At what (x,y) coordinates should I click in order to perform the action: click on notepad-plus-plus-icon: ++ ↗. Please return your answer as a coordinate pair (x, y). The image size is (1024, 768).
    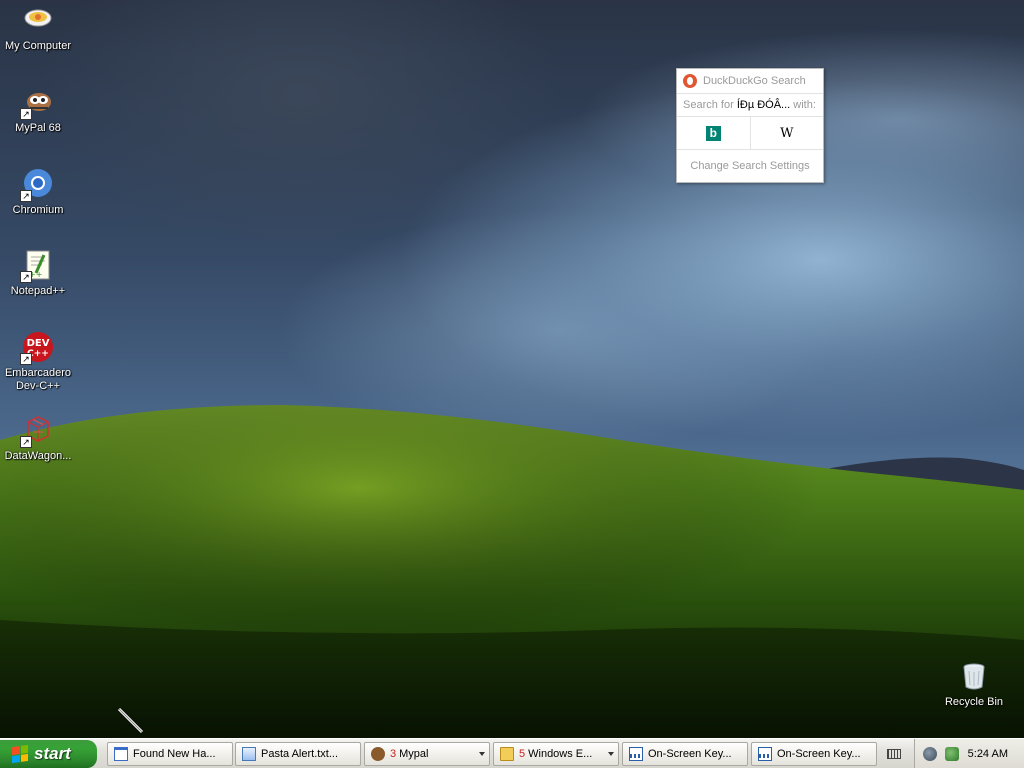
    Looking at the image, I should click on (37, 266).